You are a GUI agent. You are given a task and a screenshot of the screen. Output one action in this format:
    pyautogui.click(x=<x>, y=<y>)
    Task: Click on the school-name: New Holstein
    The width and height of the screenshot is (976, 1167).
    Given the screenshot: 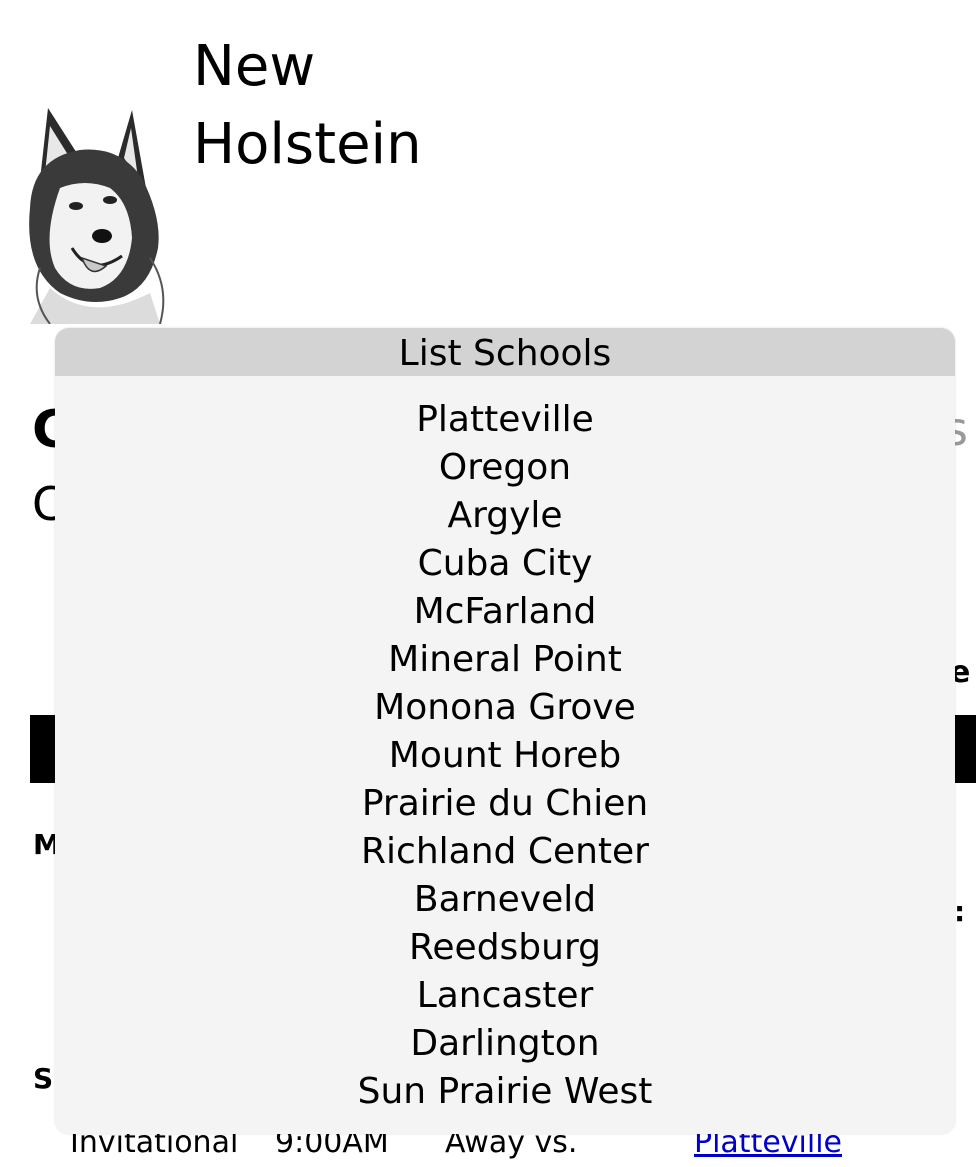 What is the action you would take?
    pyautogui.click(x=307, y=106)
    